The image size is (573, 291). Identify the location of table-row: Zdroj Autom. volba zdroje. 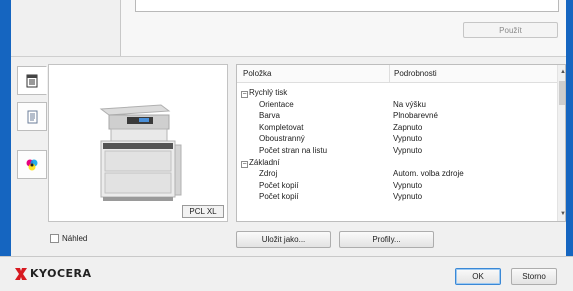
(397, 173).